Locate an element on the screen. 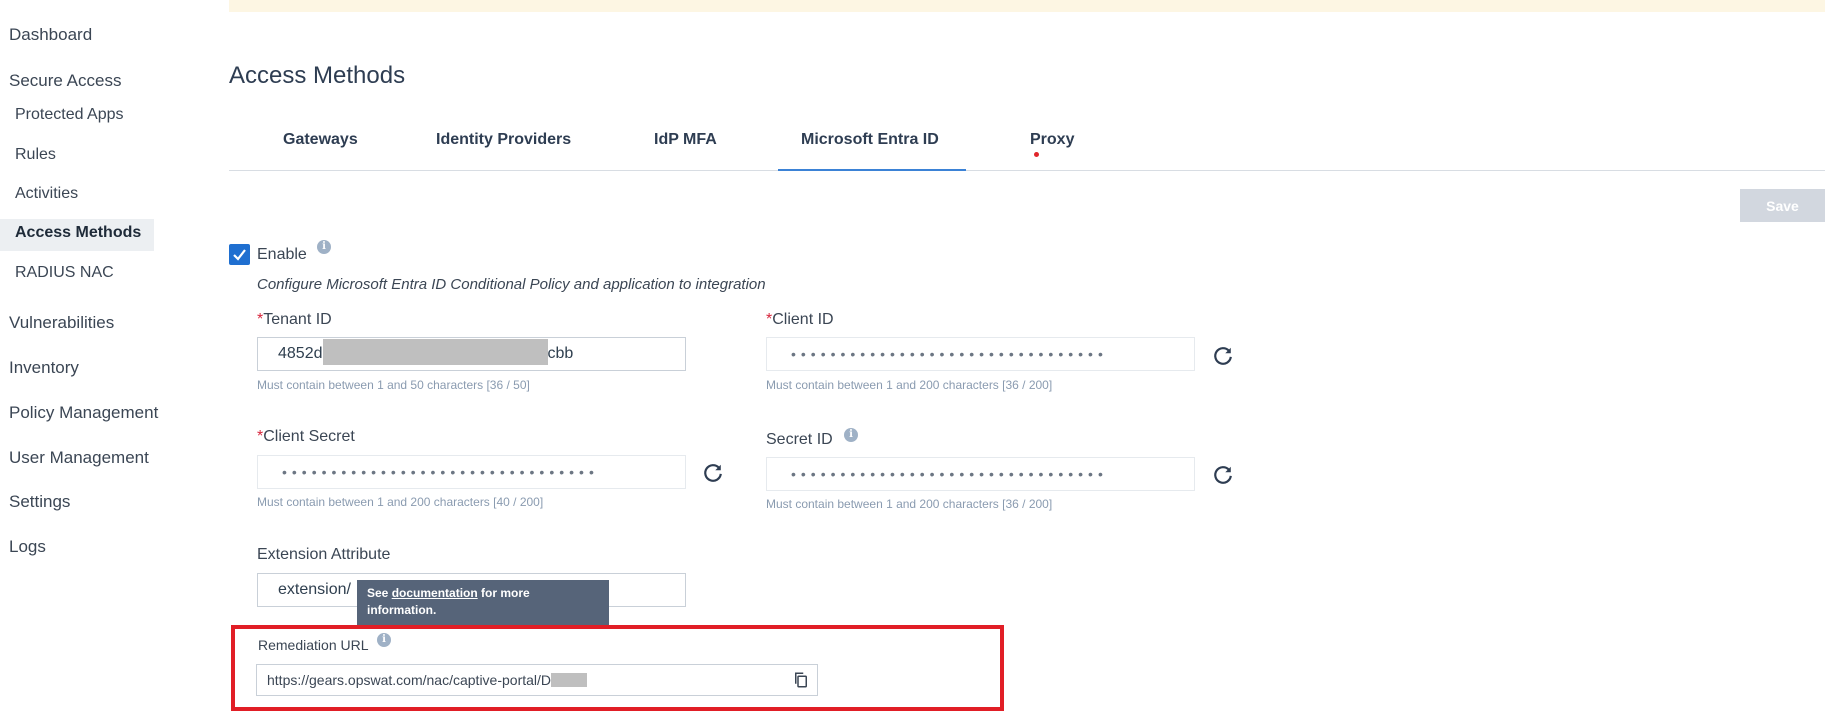  tenant-id-input: 4852d cbb is located at coordinates (471, 354).